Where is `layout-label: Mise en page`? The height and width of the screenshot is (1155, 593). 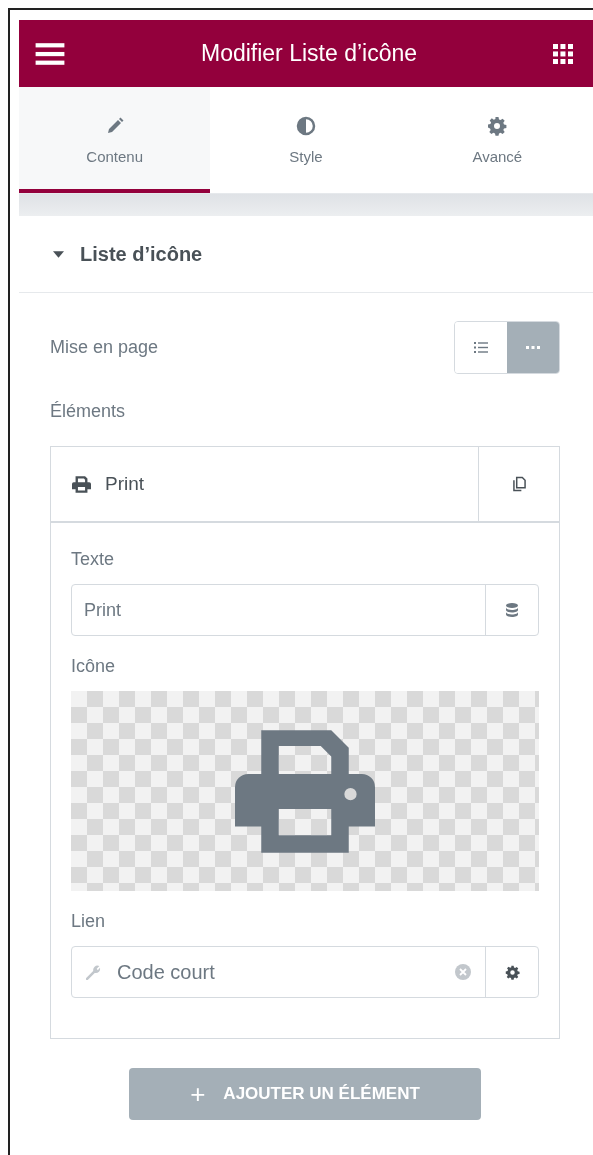
layout-label: Mise en page is located at coordinates (104, 347).